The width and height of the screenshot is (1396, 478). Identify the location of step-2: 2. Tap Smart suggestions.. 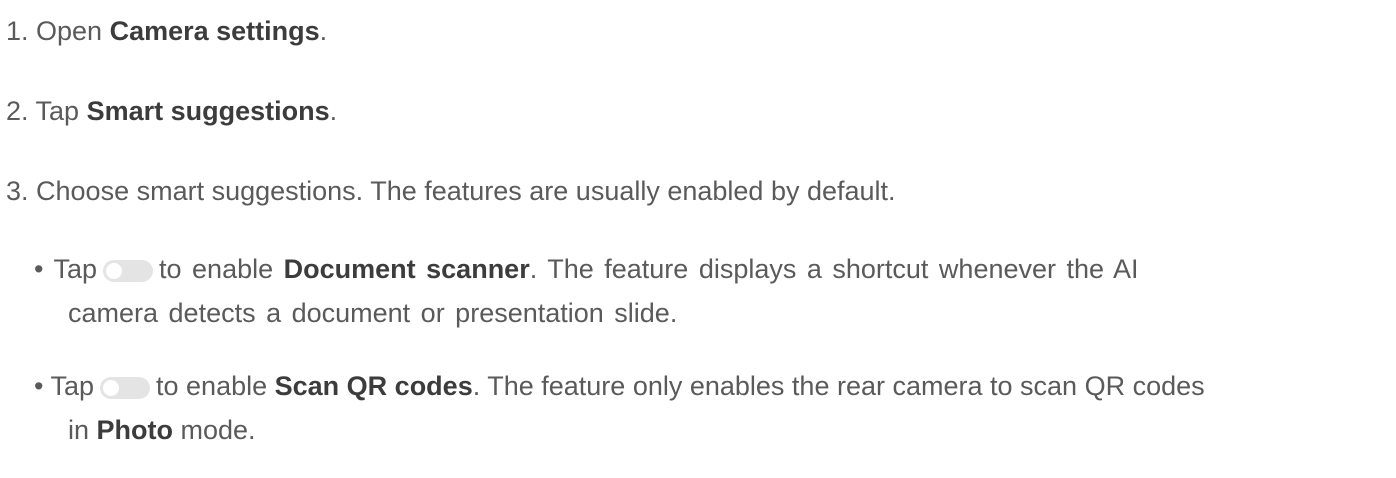
(171, 111).